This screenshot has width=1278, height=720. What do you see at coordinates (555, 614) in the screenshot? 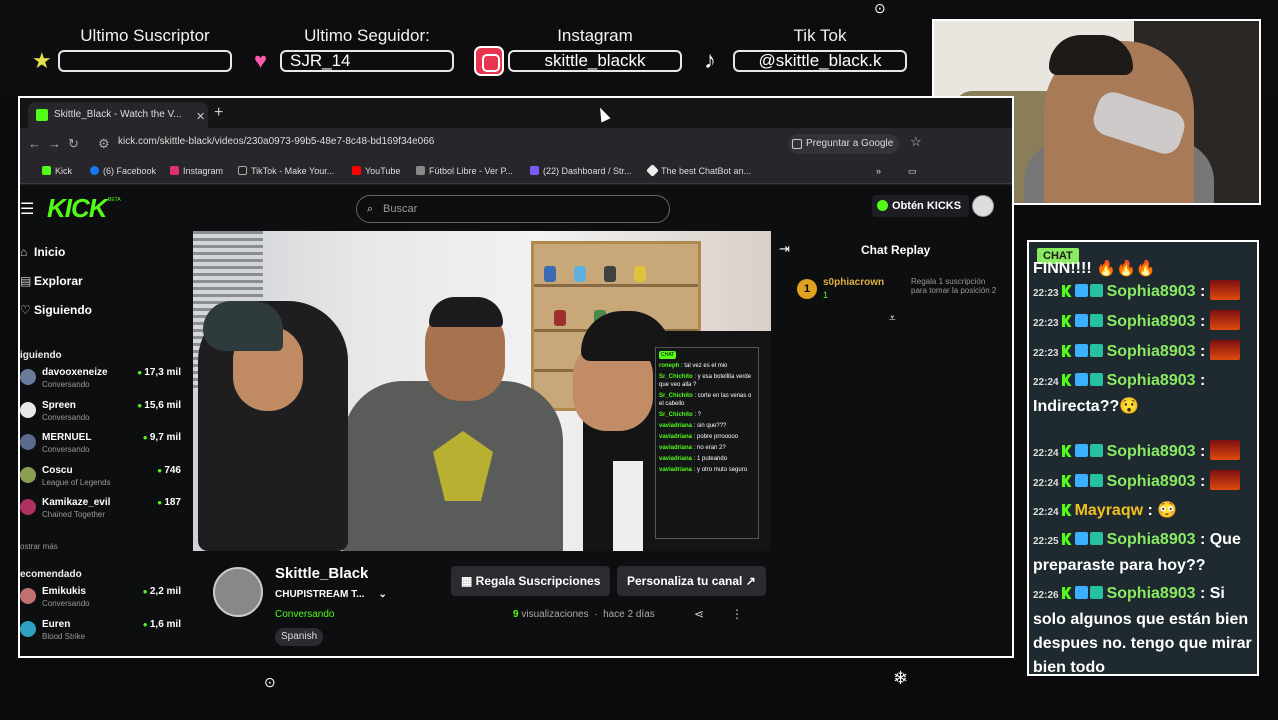
I see `views-label: visualizaciones` at bounding box center [555, 614].